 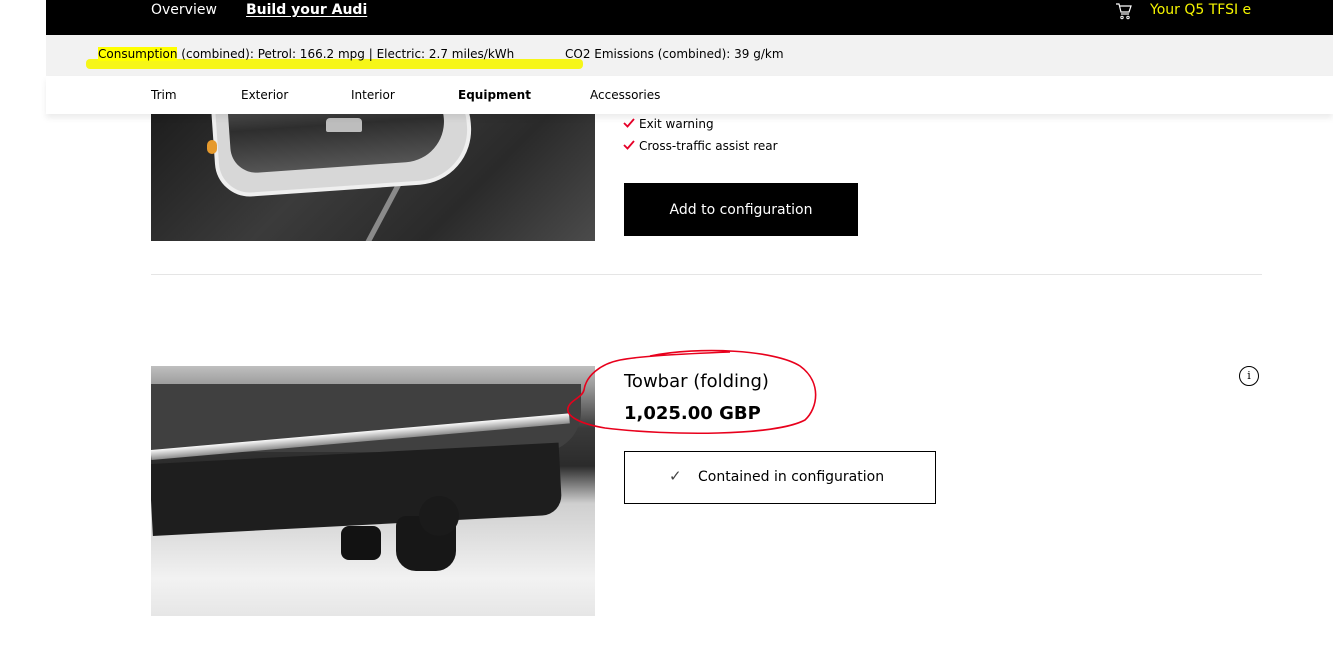 What do you see at coordinates (212, 147) in the screenshot?
I see `mirror-warning-light` at bounding box center [212, 147].